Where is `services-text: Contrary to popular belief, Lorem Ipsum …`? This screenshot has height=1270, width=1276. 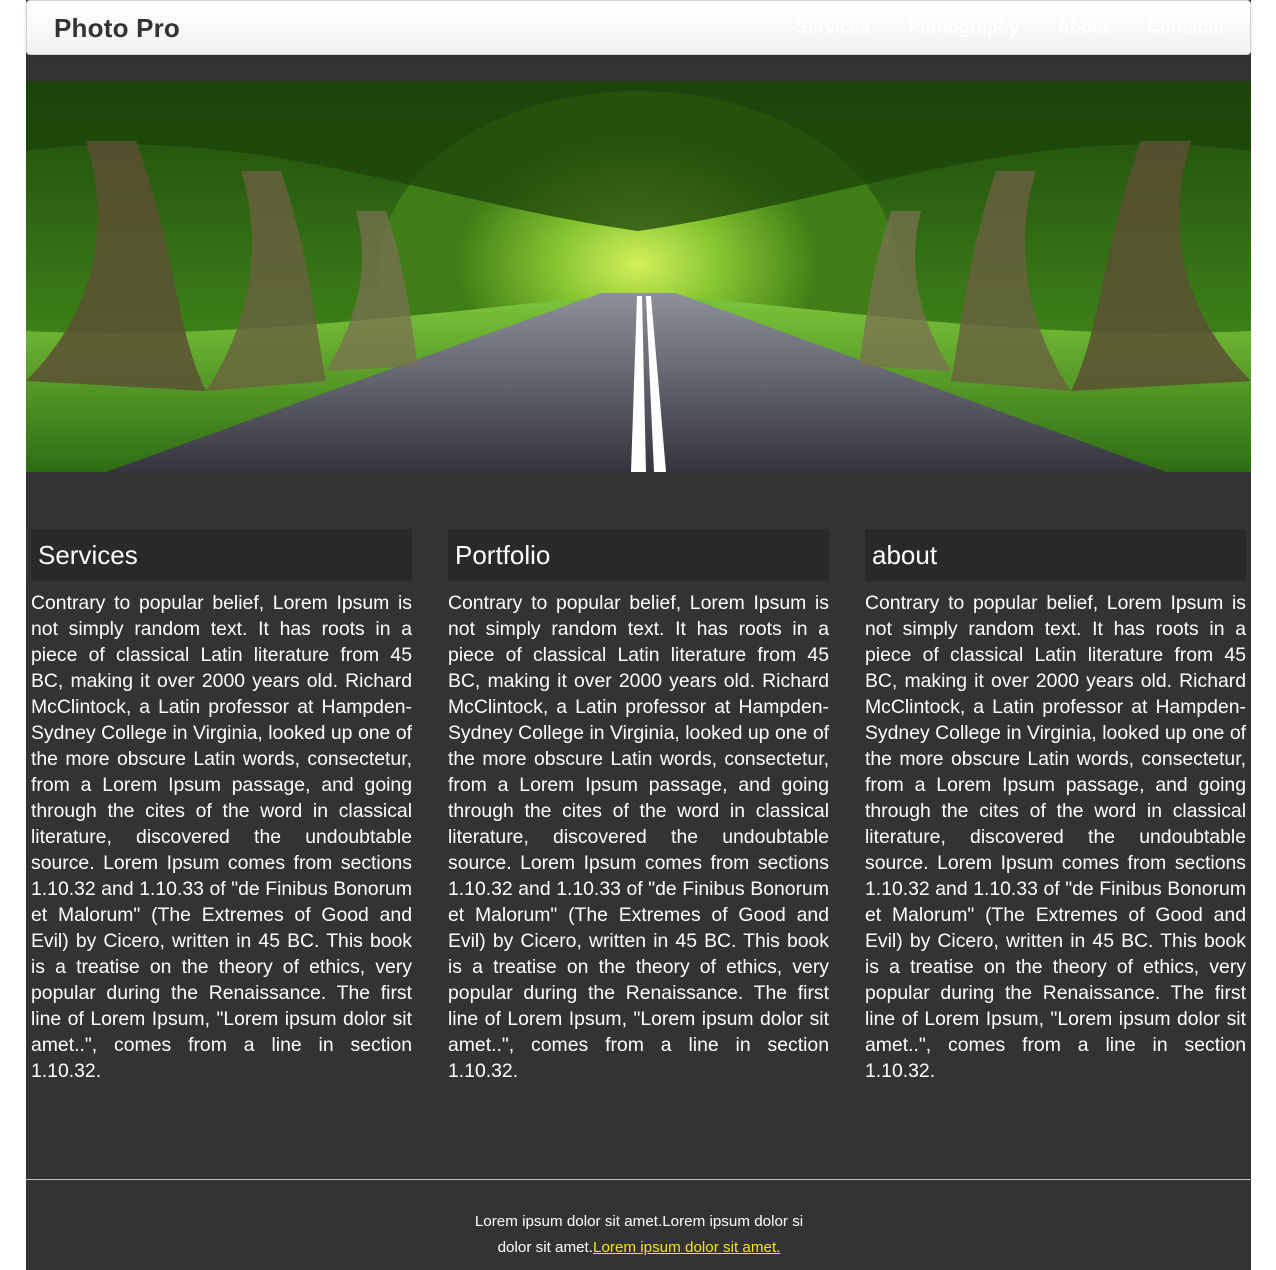
services-text: Contrary to popular belief, Lorem Ipsum … is located at coordinates (221, 837).